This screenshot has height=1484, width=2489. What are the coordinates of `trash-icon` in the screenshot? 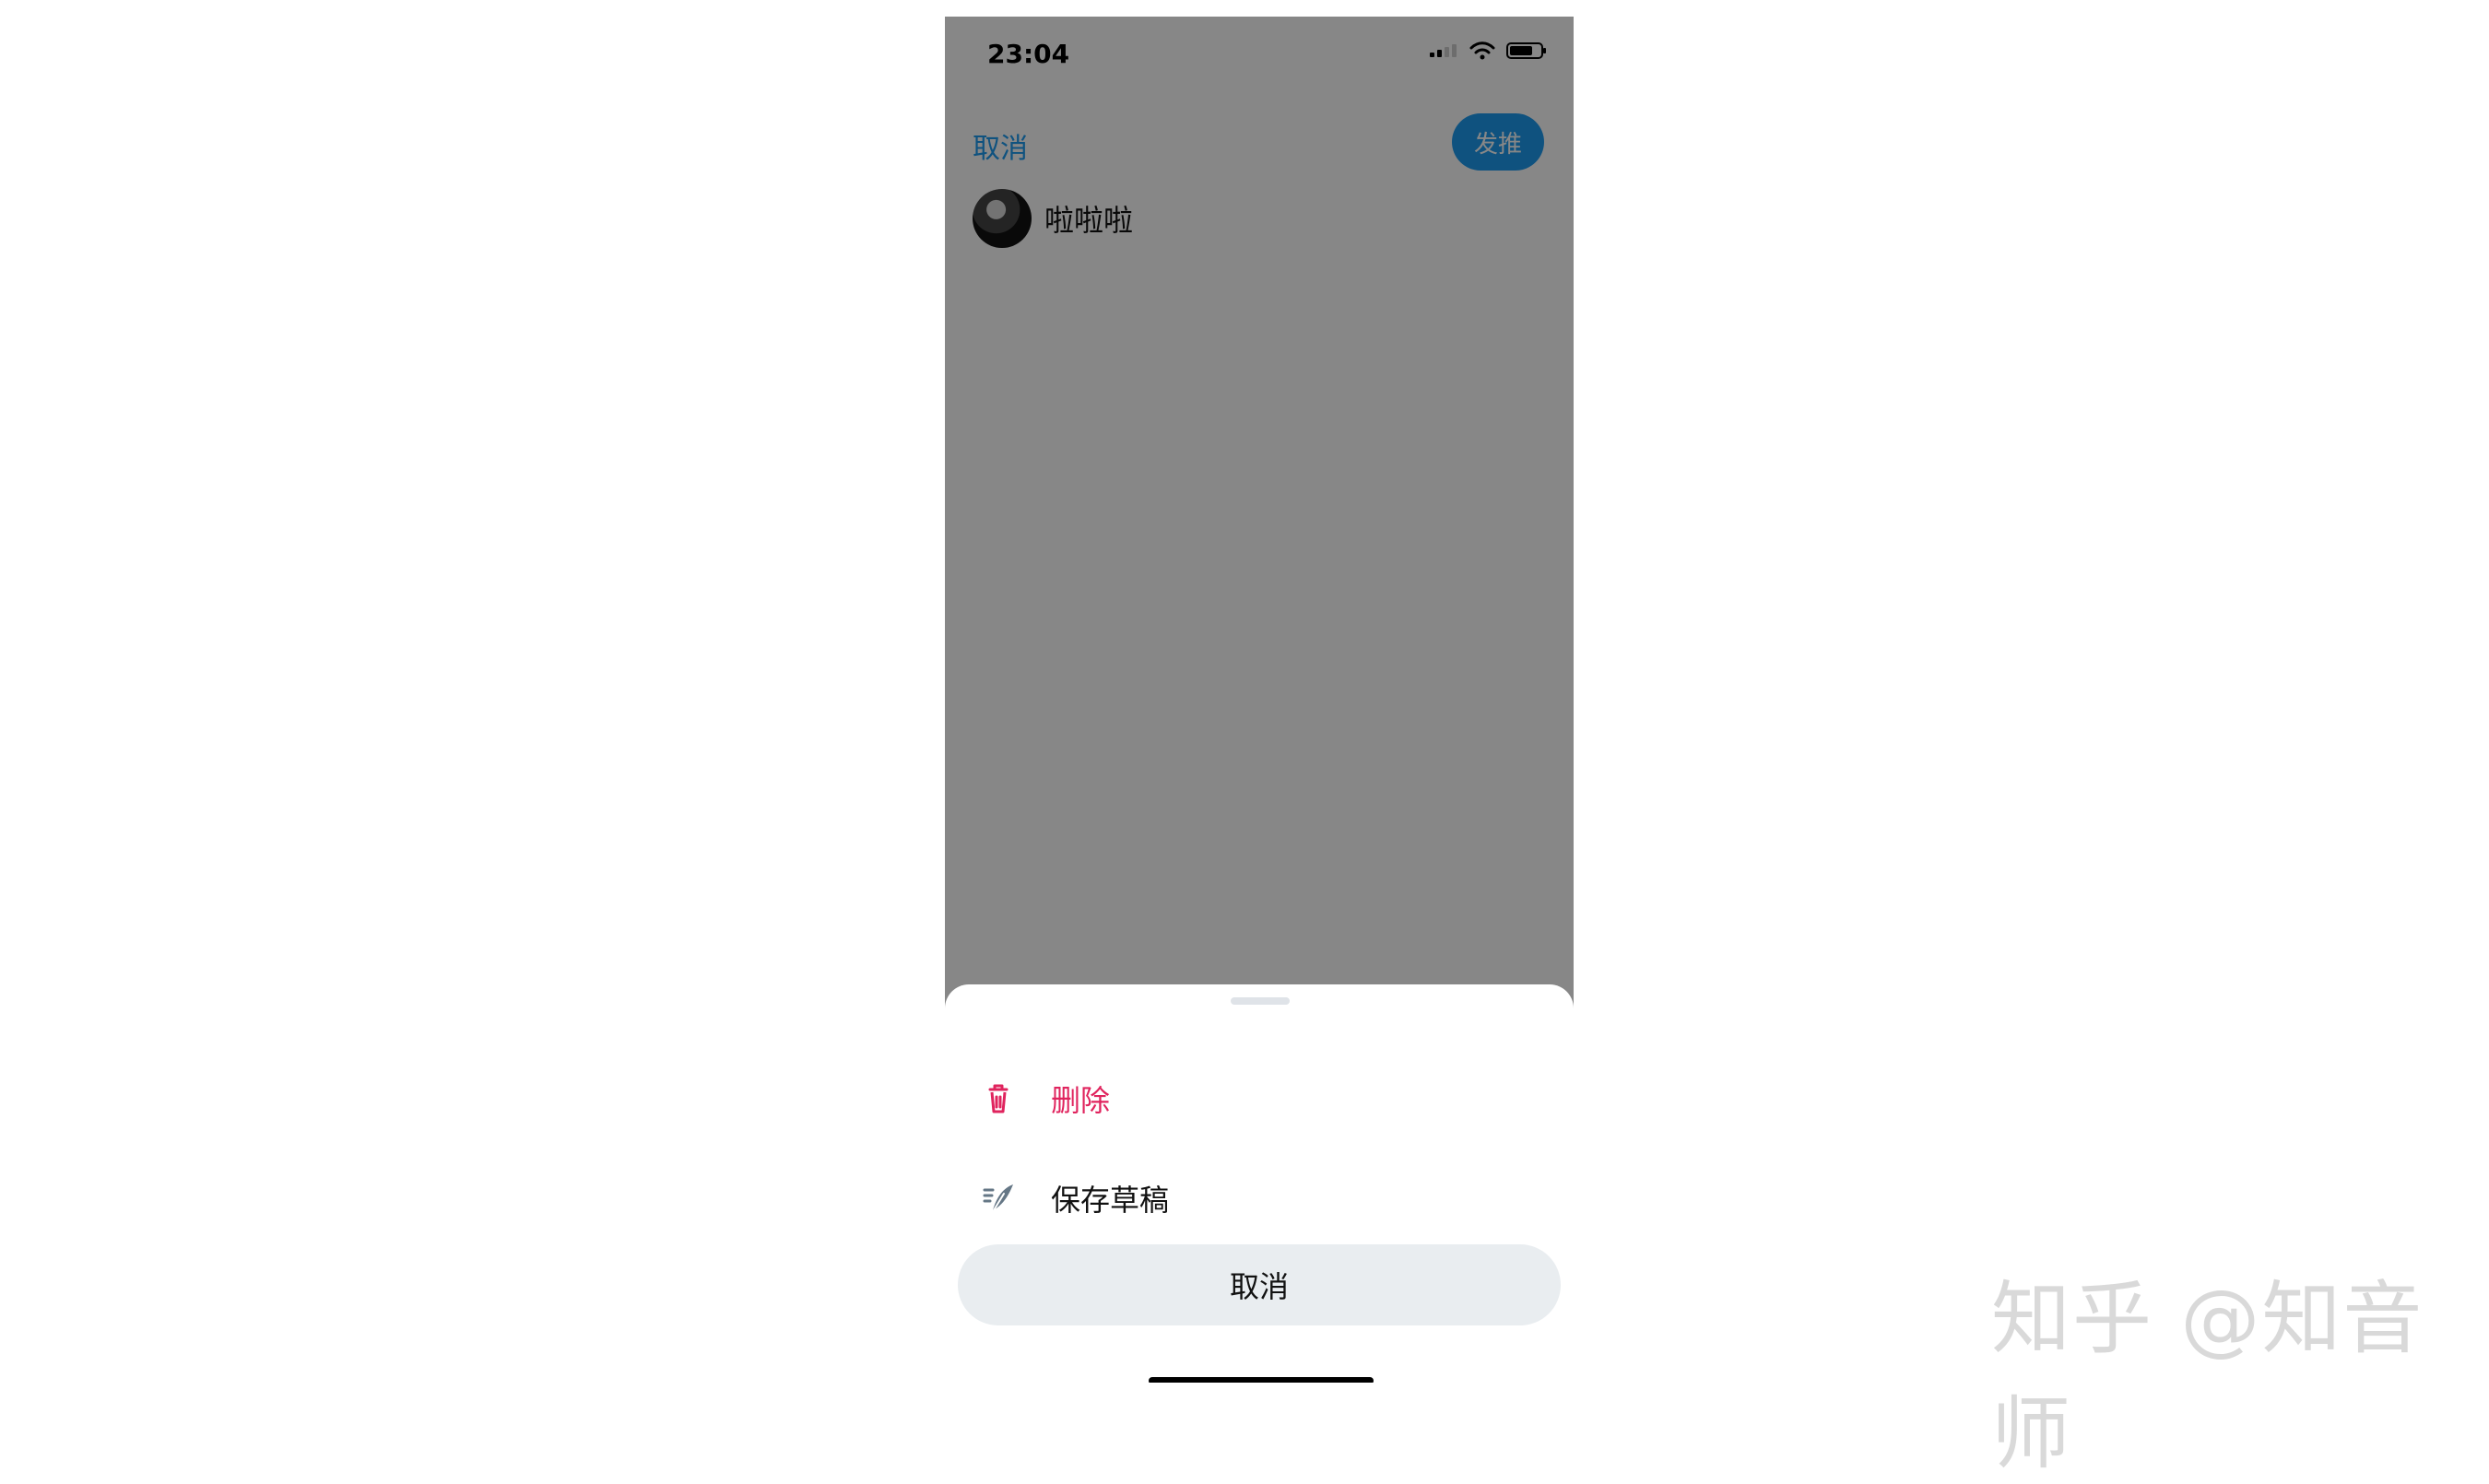 It's located at (999, 1099).